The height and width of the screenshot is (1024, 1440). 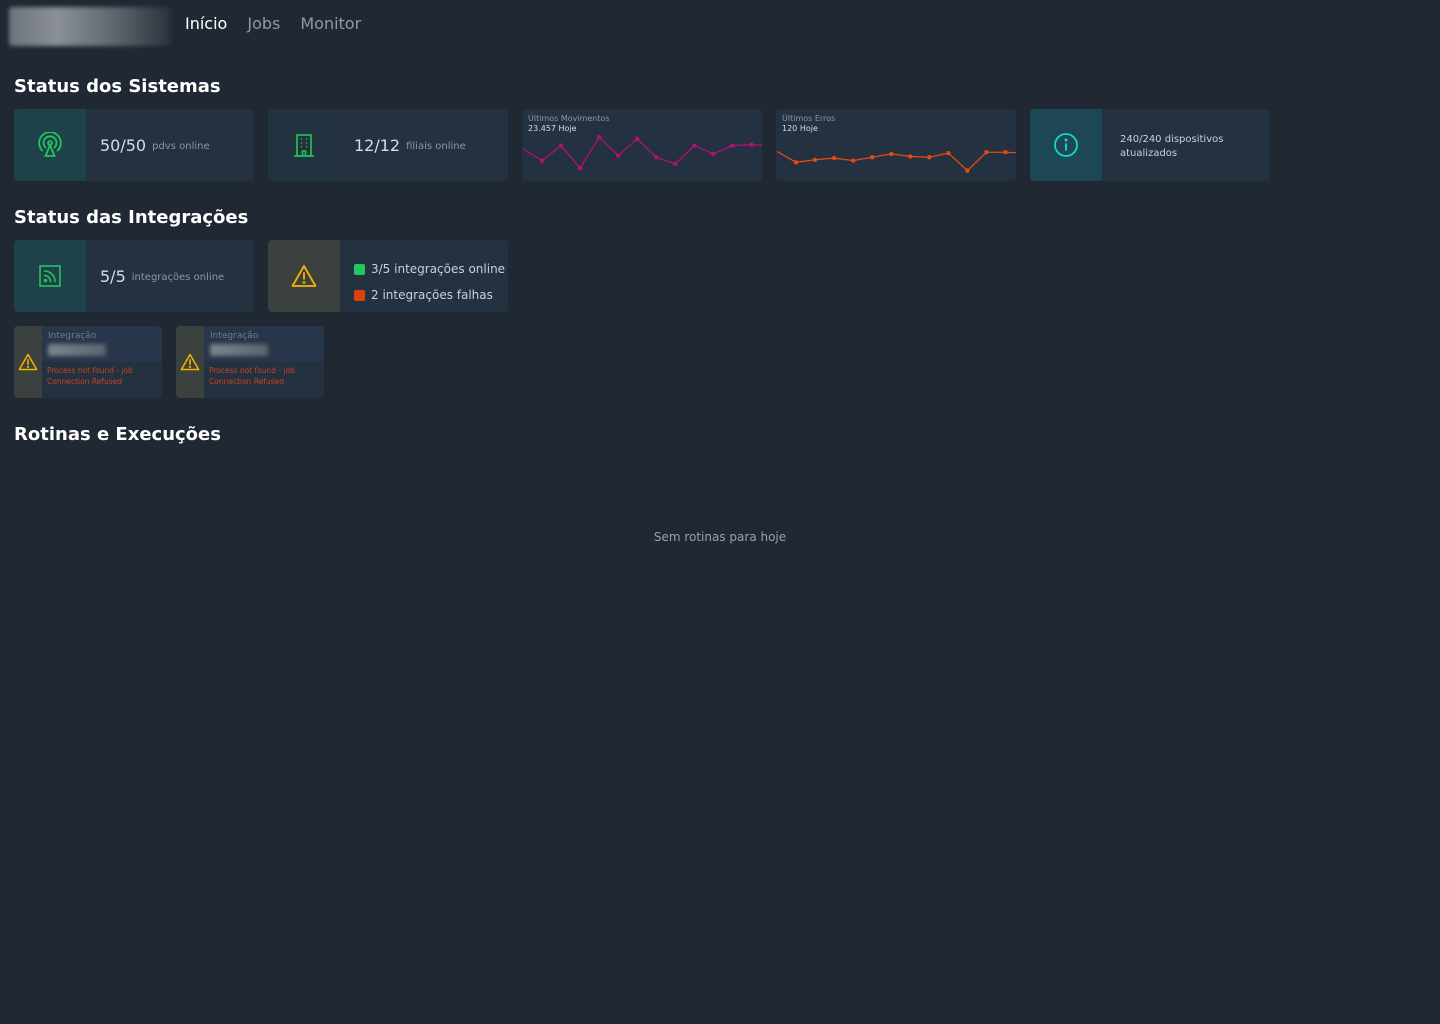 I want to click on card-pdvs: 50/50 pdvs online, so click(x=134, y=145).